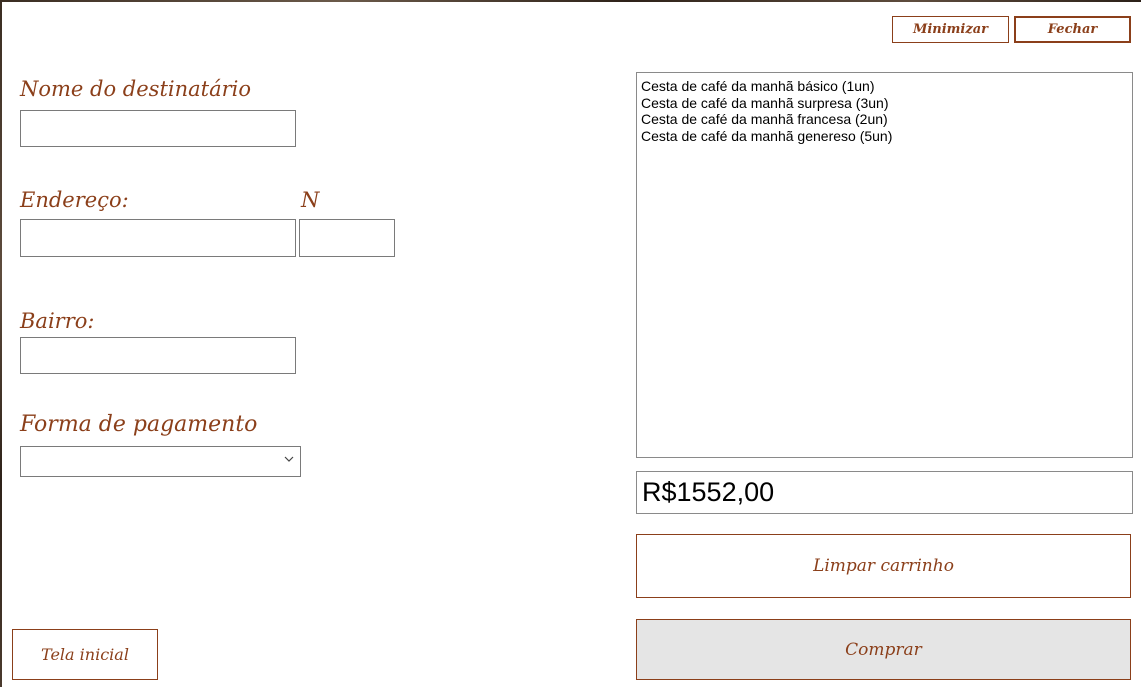 The image size is (1141, 687). I want to click on window-left-border, so click(1, 343).